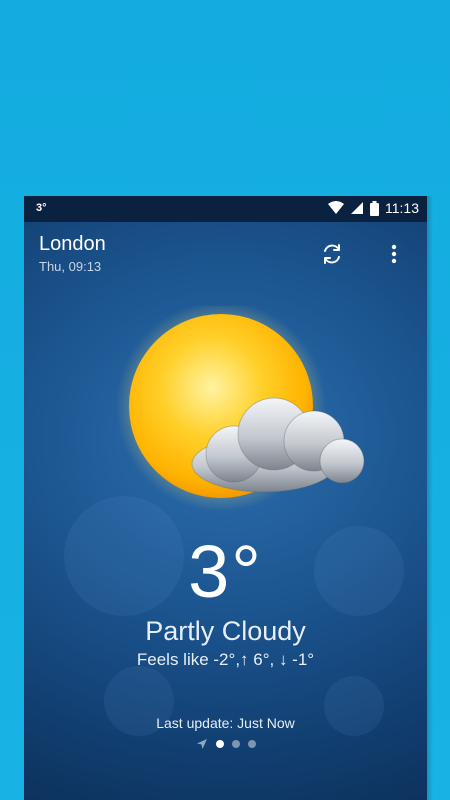 The image size is (450, 800). Describe the element at coordinates (202, 744) in the screenshot. I see `location-arrow-icon` at that location.